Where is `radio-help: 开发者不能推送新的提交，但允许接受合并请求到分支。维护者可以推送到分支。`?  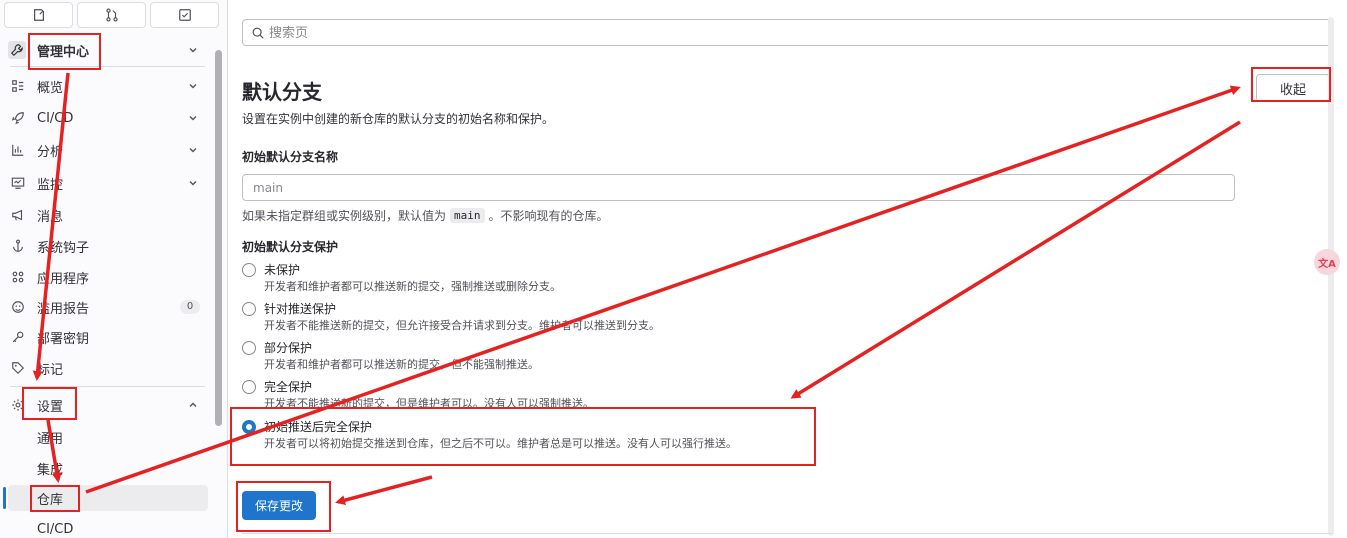
radio-help: 开发者不能推送新的提交，但允许接受合并请求到分支。维护者可以推送到分支。 is located at coordinates (462, 325).